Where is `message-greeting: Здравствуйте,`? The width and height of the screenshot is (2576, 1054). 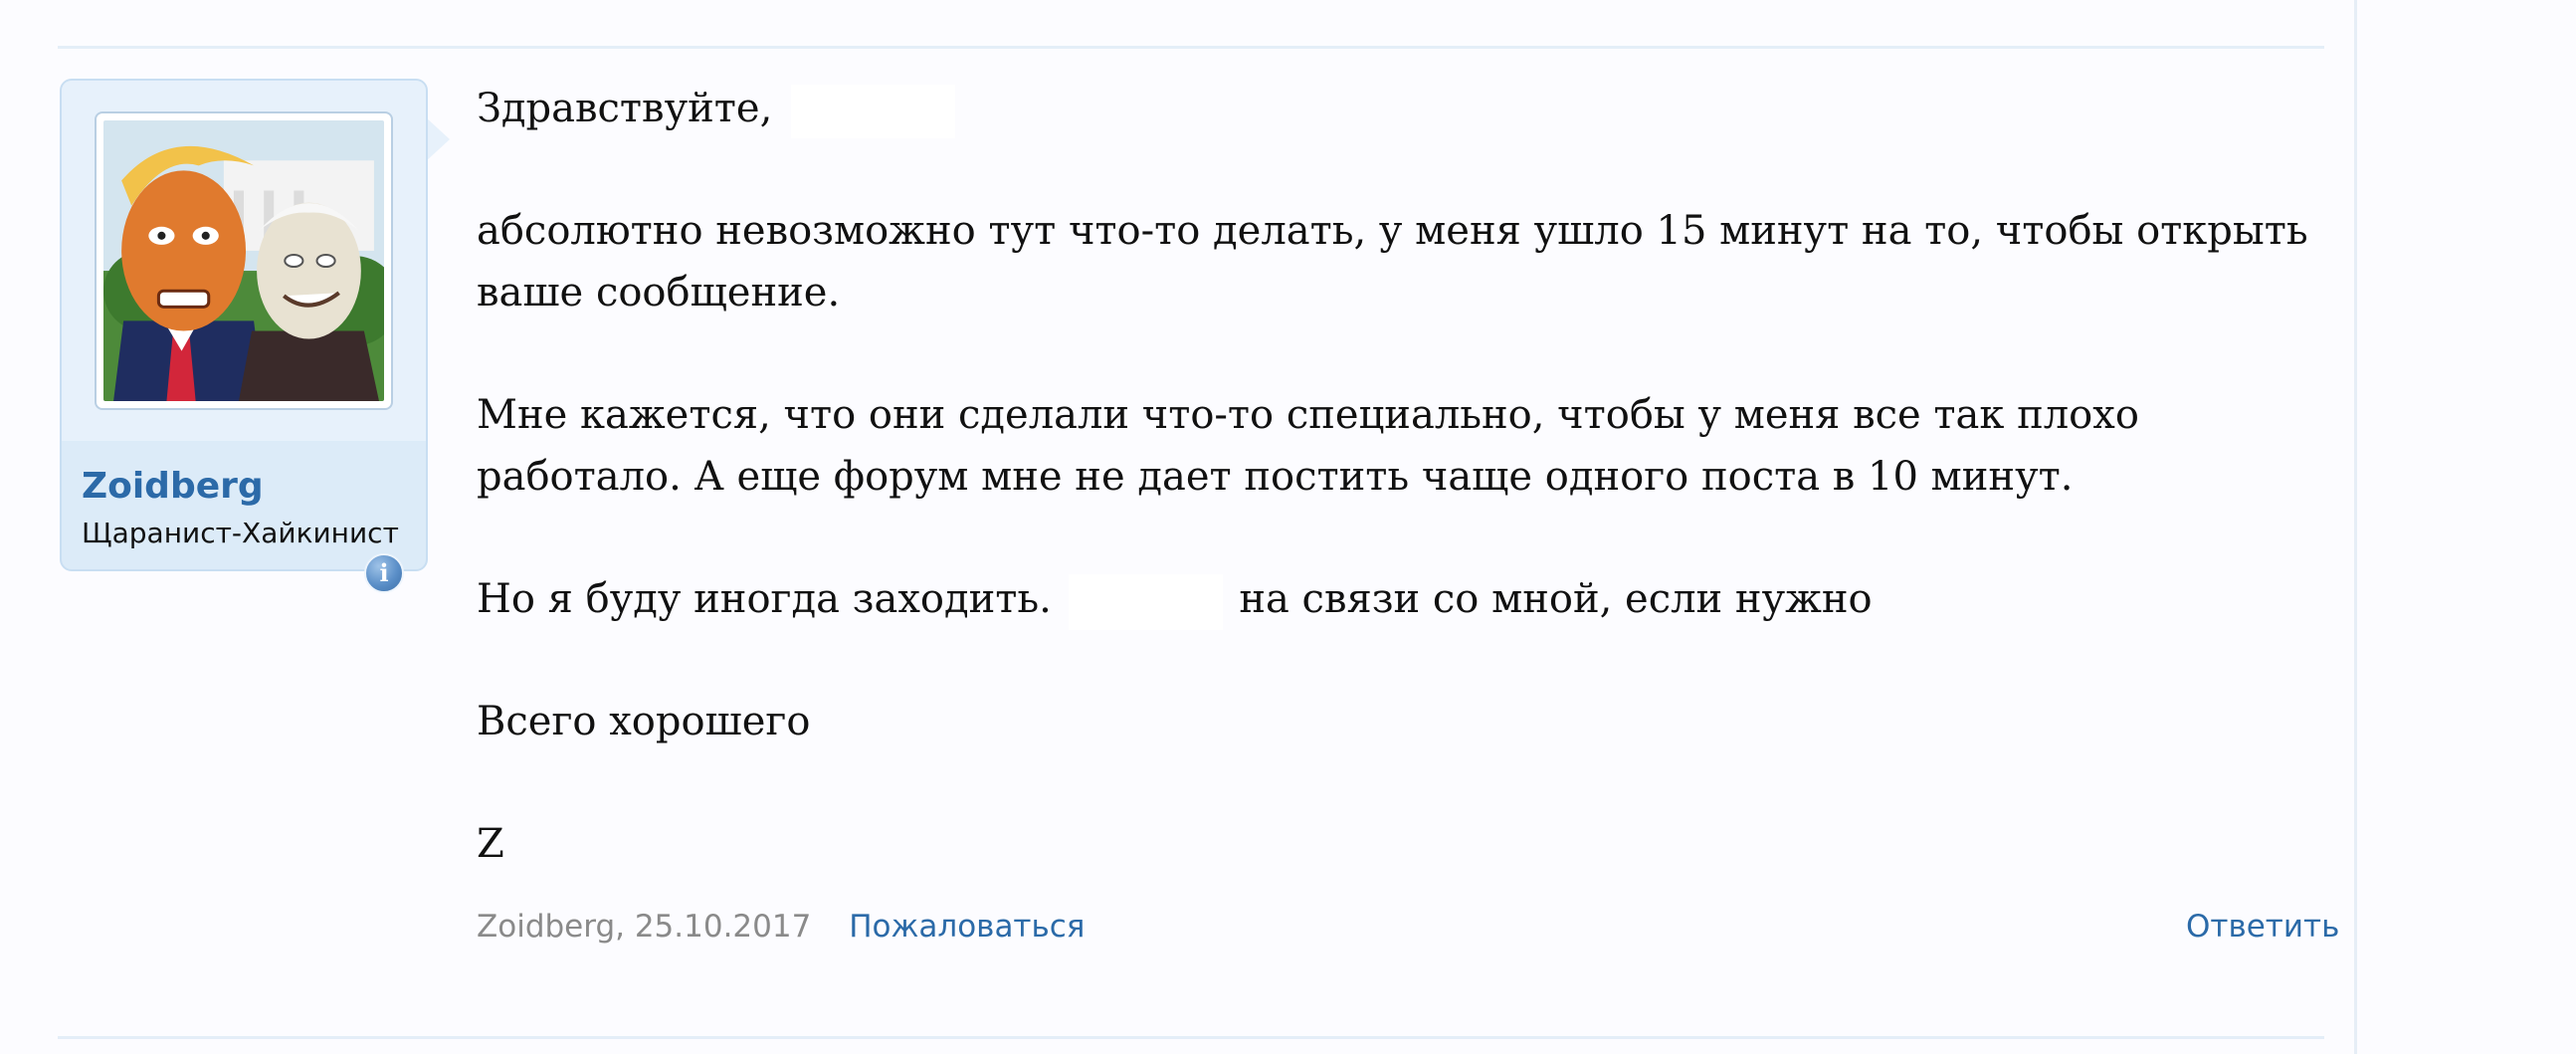 message-greeting: Здравствуйте, is located at coordinates (625, 108).